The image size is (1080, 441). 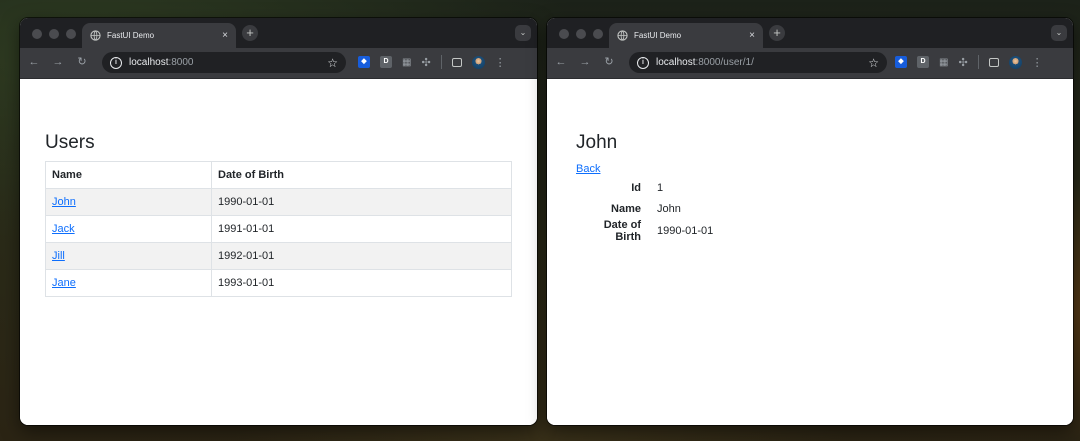 I want to click on address-bar: i localhost:8000 ☆, so click(x=224, y=62).